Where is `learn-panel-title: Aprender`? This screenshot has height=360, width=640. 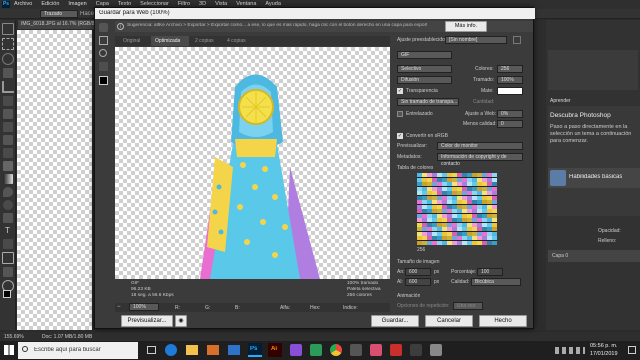
learn-panel-title: Aprender is located at coordinates (560, 101).